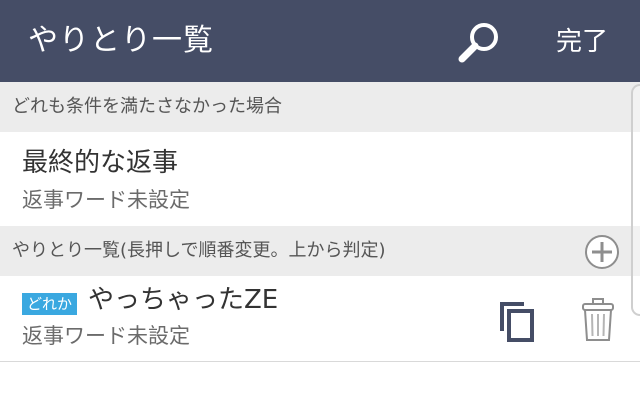  Describe the element at coordinates (183, 300) in the screenshot. I see `list-item-title: やっちゃったZE` at that location.